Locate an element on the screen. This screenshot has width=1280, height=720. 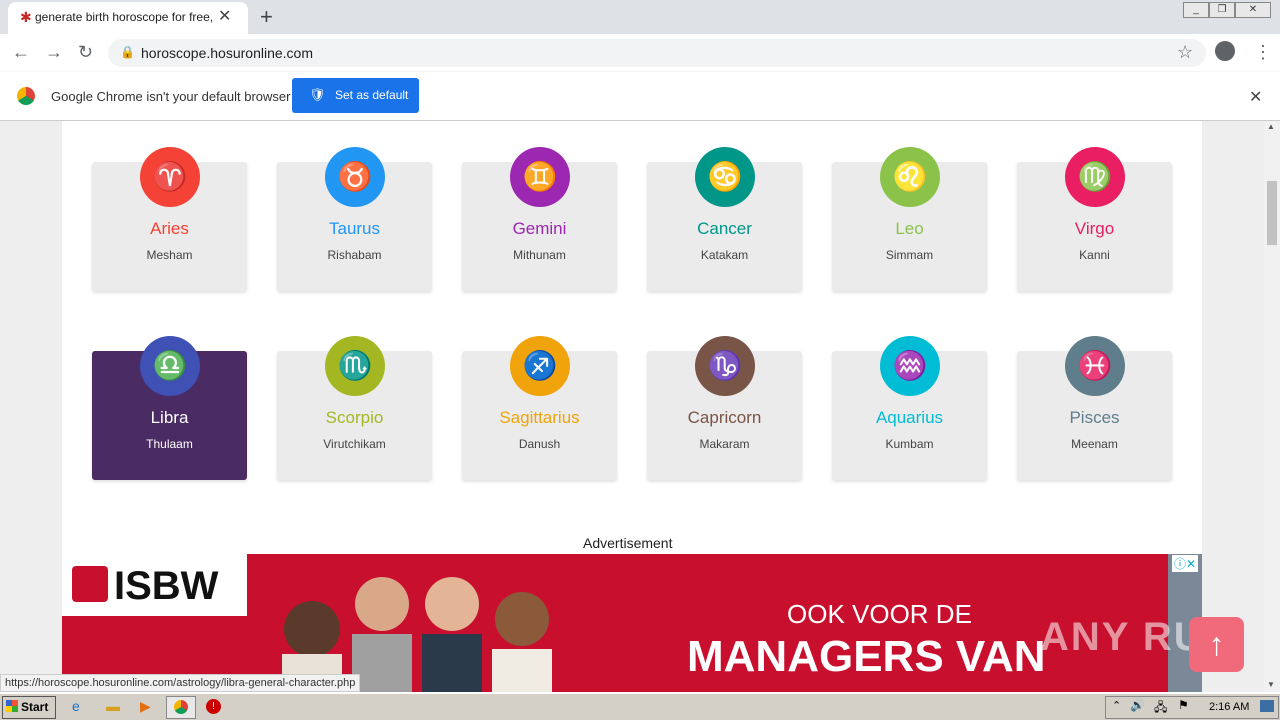
sign-subtitle: Thulaam is located at coordinates (169, 444).